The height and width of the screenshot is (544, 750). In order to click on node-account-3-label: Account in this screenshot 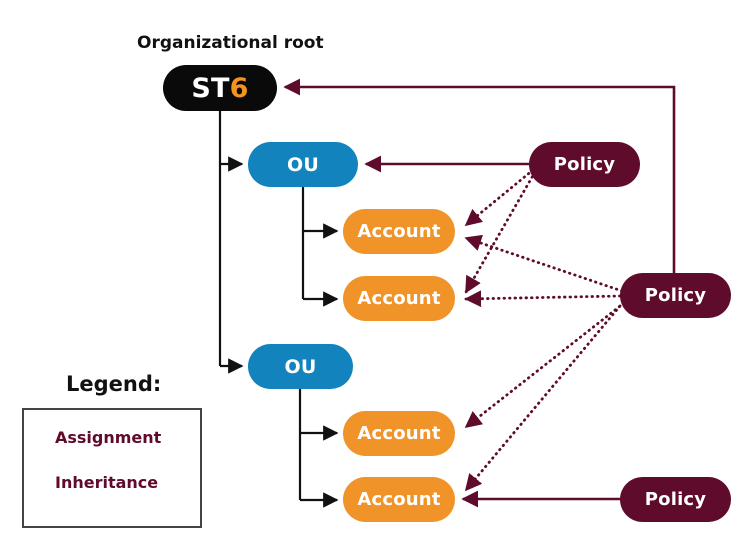, I will do `click(399, 433)`.